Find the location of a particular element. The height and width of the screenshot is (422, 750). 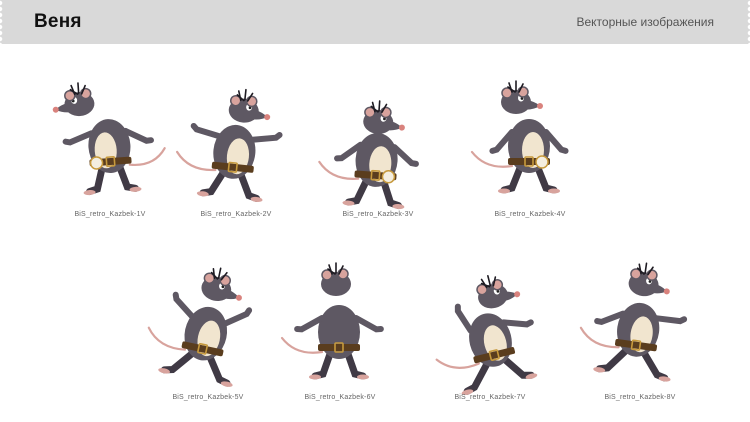

figure-card: BiS_retro_Kazbek-3V is located at coordinates (378, 159).